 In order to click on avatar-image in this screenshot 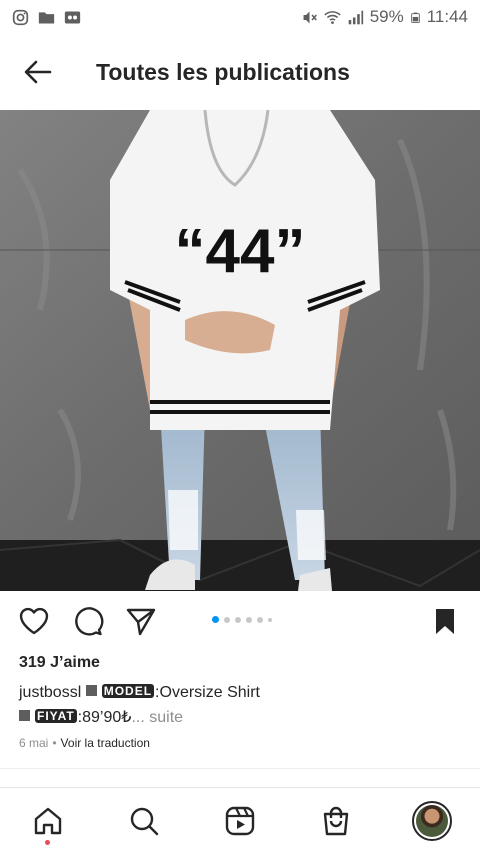, I will do `click(432, 820)`.